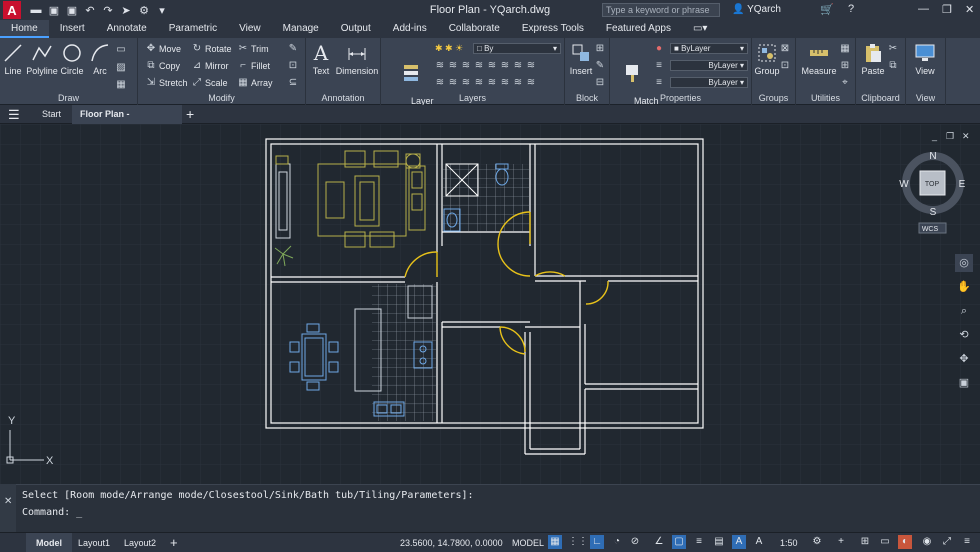 The height and width of the screenshot is (552, 980). What do you see at coordinates (785, 48) in the screenshot?
I see `ungroup-icon: ⊠` at bounding box center [785, 48].